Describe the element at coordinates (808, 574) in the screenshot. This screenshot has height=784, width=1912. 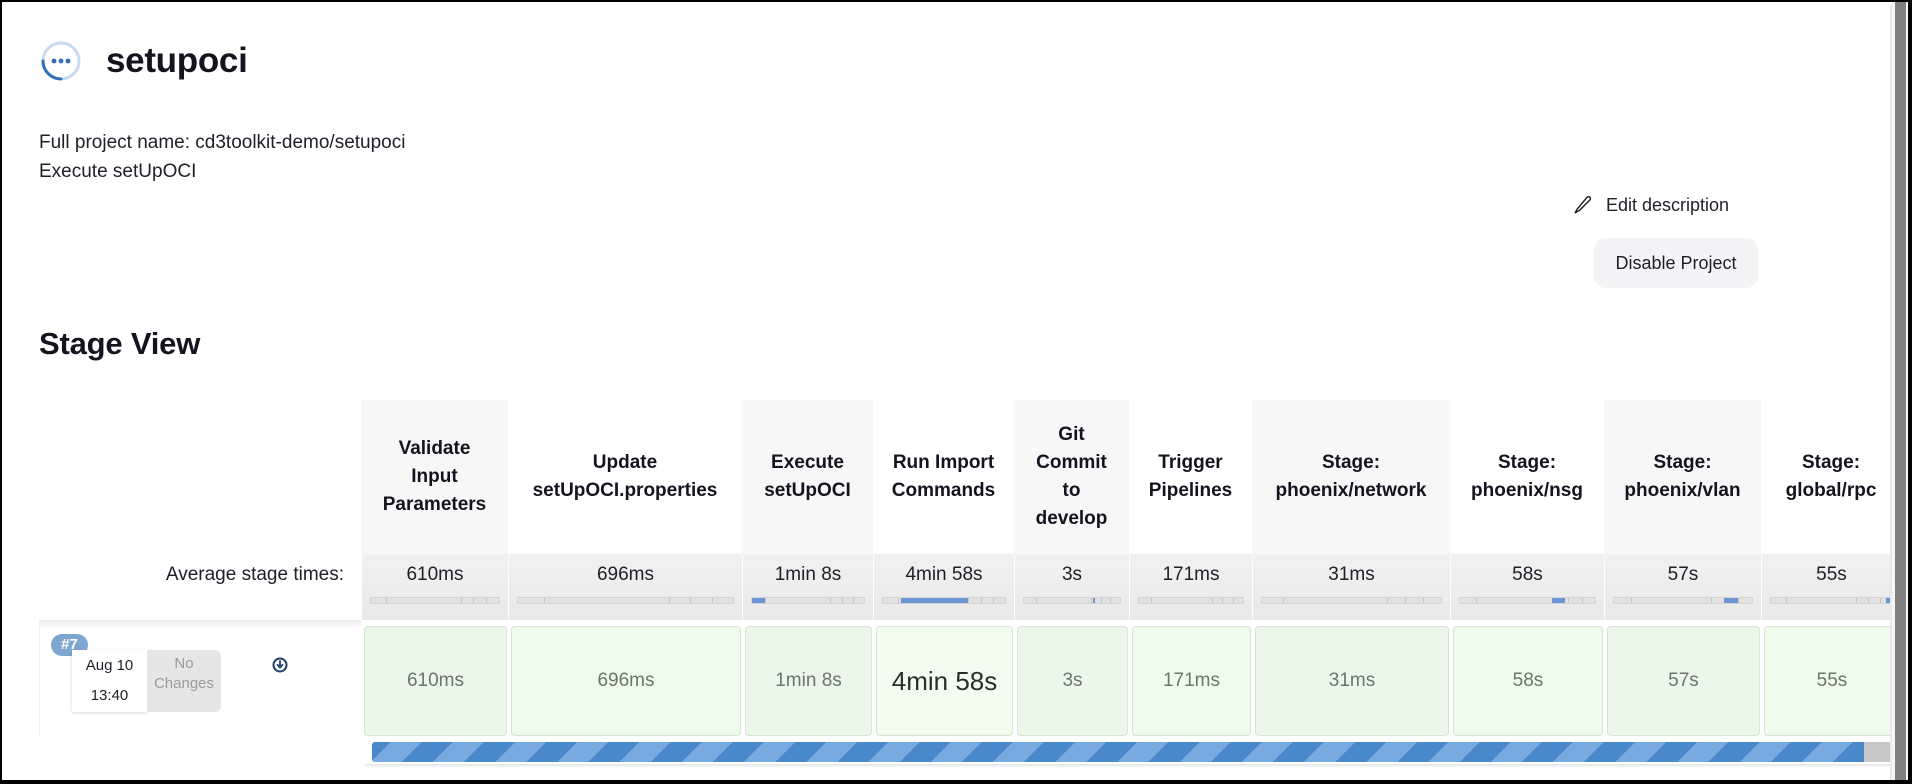
I see `stage-average-value: 1min 8s` at that location.